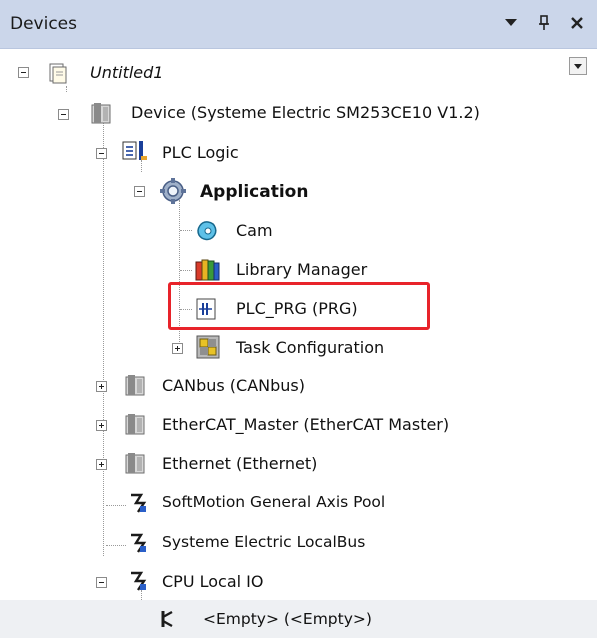  Describe the element at coordinates (263, 542) in the screenshot. I see `tree-item-localbus: Systeme Electric LocalBus` at that location.